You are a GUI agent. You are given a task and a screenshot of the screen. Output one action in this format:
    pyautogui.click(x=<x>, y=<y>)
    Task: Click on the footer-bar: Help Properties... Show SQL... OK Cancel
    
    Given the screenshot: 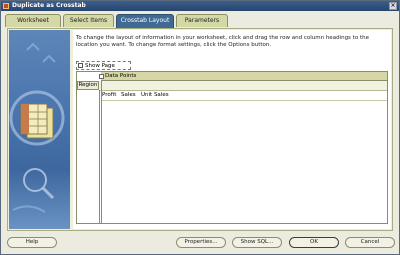 What is the action you would take?
    pyautogui.click(x=200, y=244)
    